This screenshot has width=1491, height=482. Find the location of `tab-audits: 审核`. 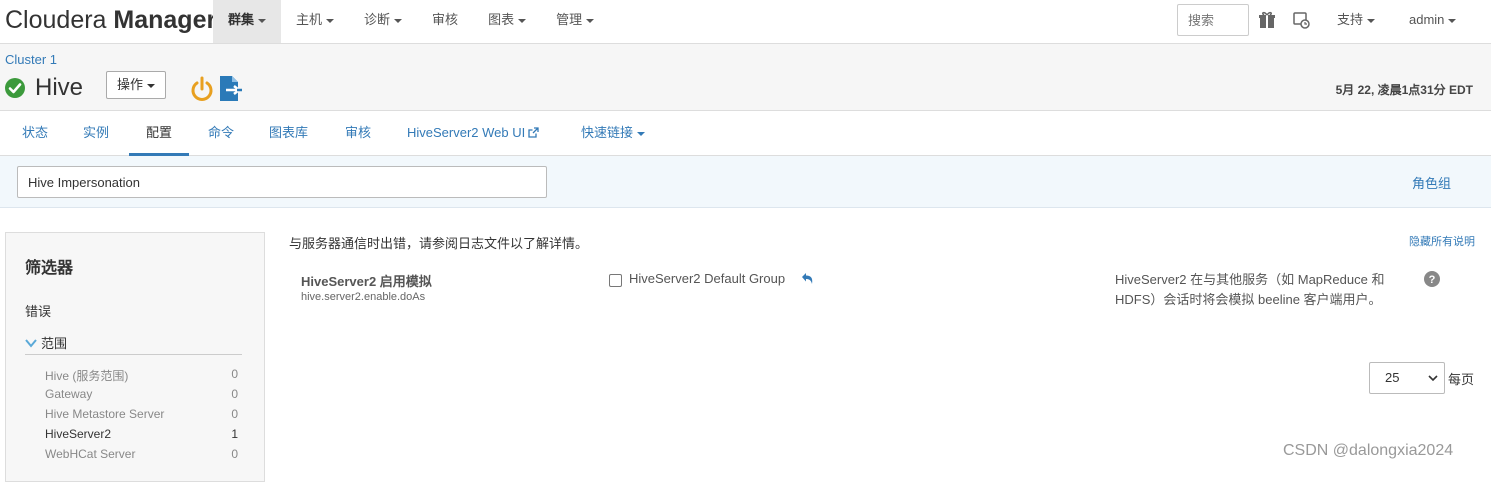

tab-audits: 审核 is located at coordinates (358, 133).